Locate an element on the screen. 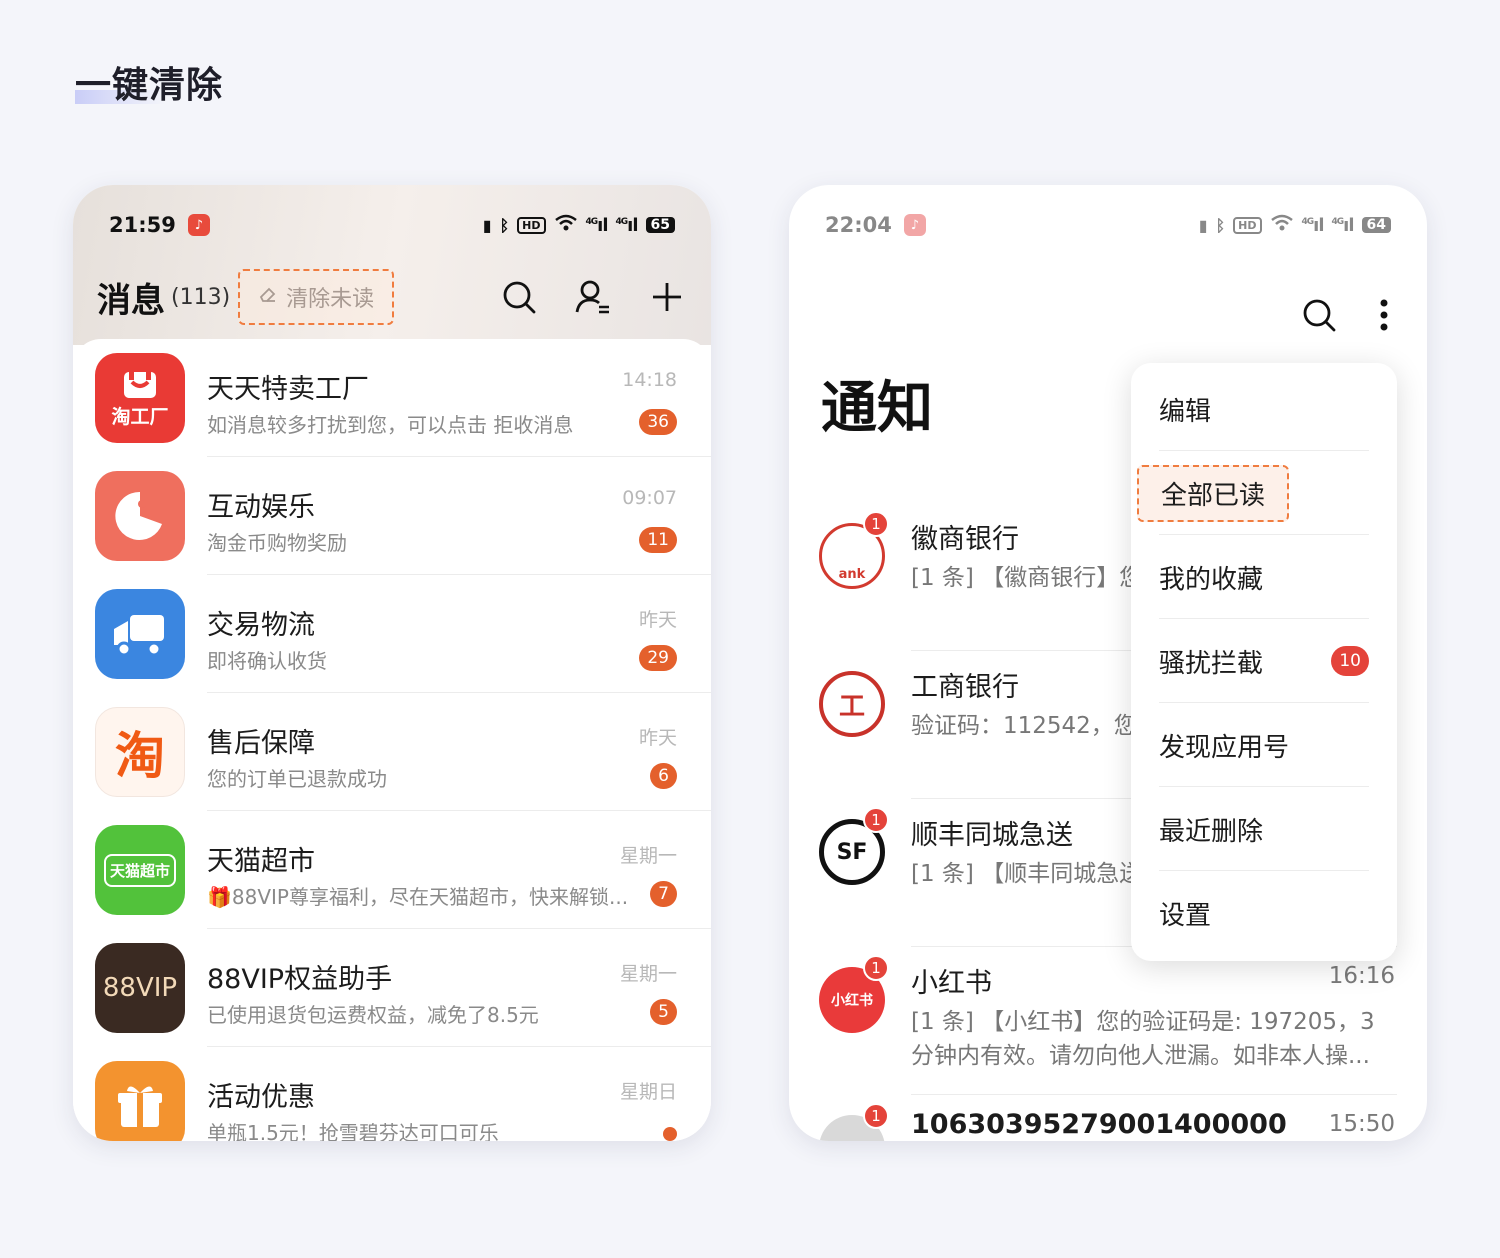  avatar-label: 工 is located at coordinates (851, 706).